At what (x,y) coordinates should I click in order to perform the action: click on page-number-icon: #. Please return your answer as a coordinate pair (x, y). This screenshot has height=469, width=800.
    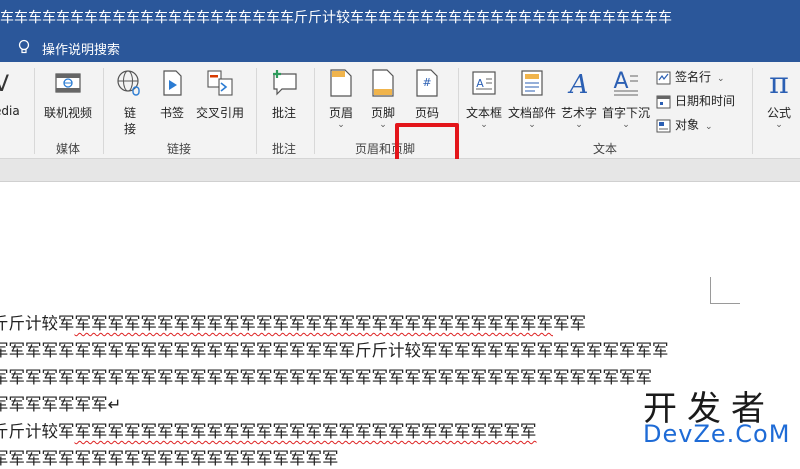
    Looking at the image, I should click on (427, 83).